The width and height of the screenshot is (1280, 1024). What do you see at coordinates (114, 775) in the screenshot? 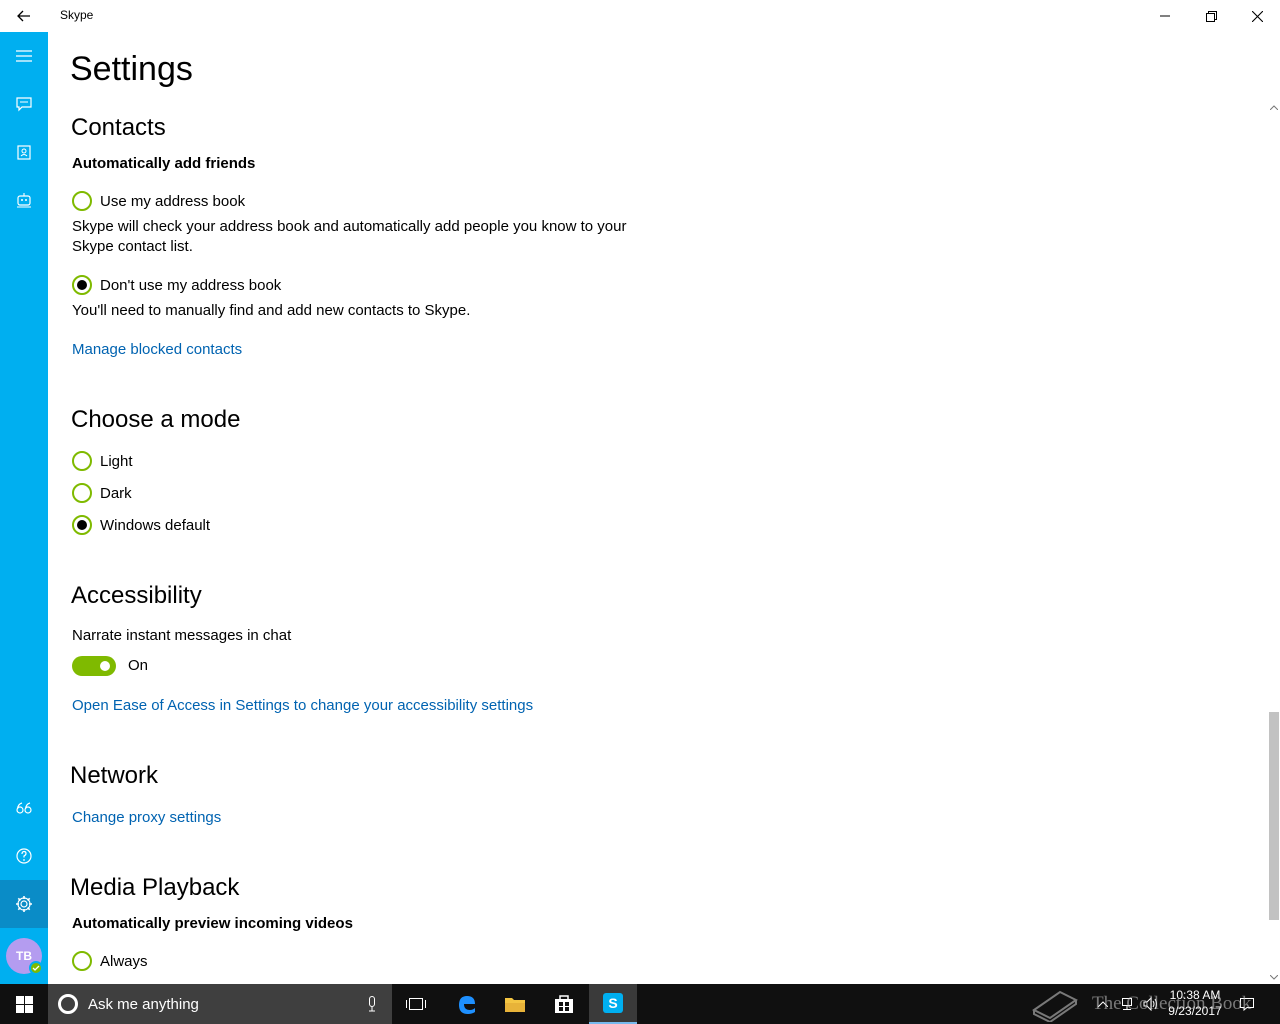
I see `network-heading: Network` at bounding box center [114, 775].